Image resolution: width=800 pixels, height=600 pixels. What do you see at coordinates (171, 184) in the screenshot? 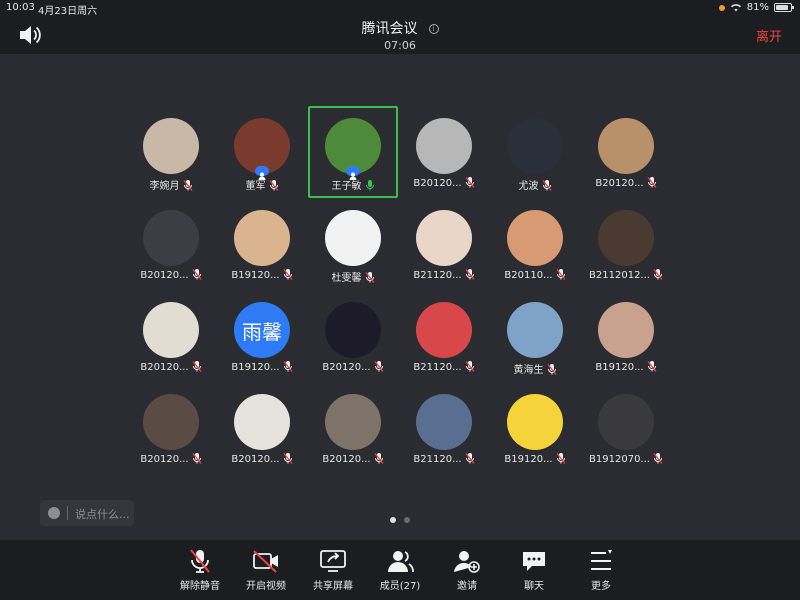
I see `participant-name-row: 李婉月` at bounding box center [171, 184].